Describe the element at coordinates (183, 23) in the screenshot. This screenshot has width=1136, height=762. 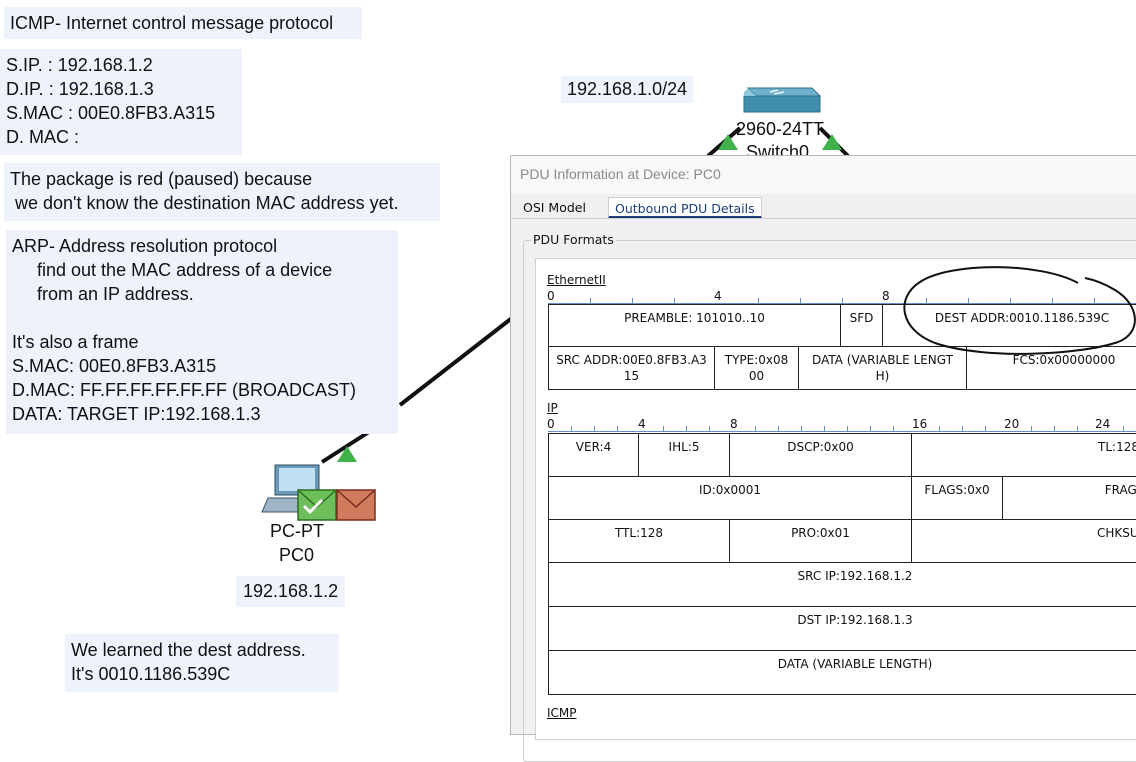
I see `note-icmp-title: ICMP- Internet control message protocol` at that location.